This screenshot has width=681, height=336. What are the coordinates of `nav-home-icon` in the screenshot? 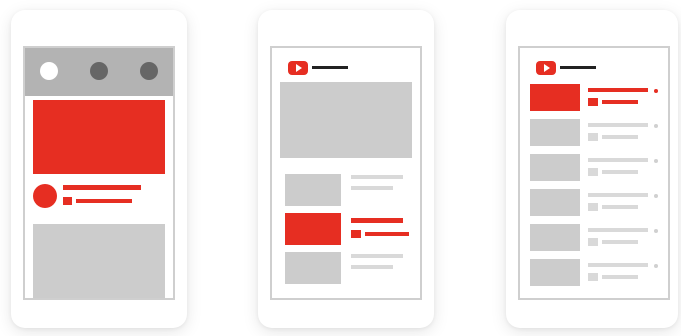 It's located at (49, 71).